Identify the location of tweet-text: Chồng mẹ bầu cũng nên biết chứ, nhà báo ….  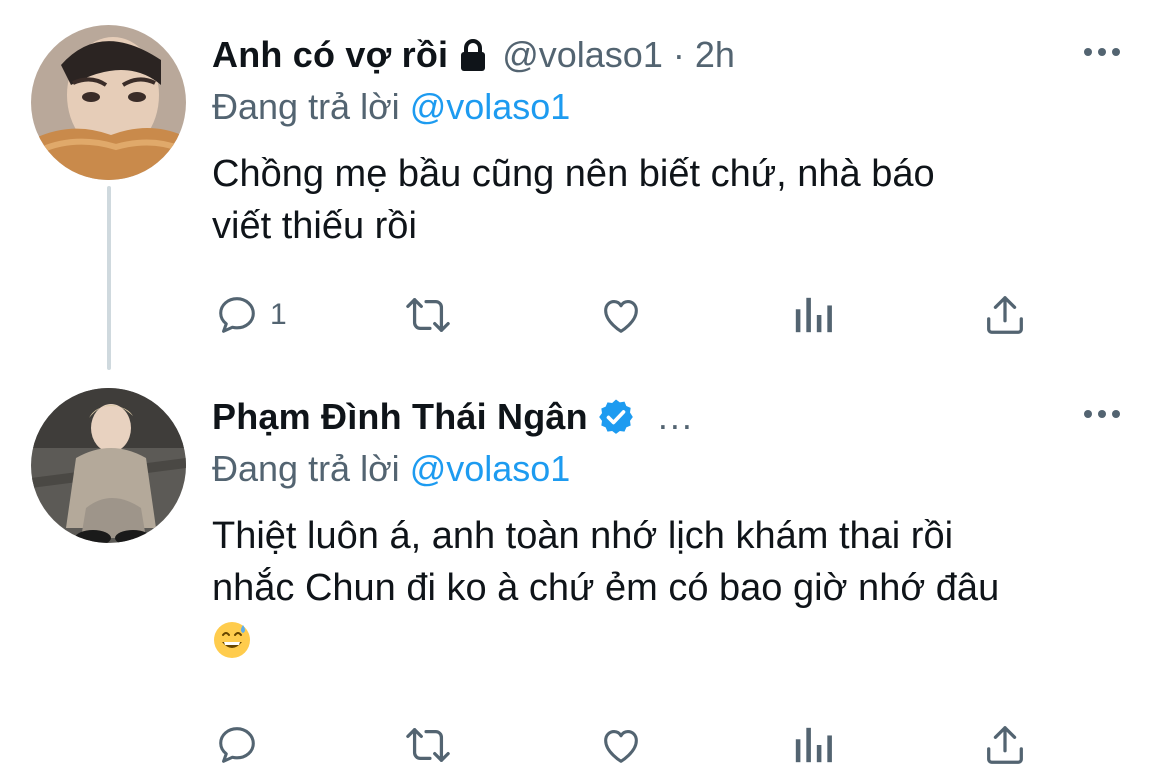
(672, 200).